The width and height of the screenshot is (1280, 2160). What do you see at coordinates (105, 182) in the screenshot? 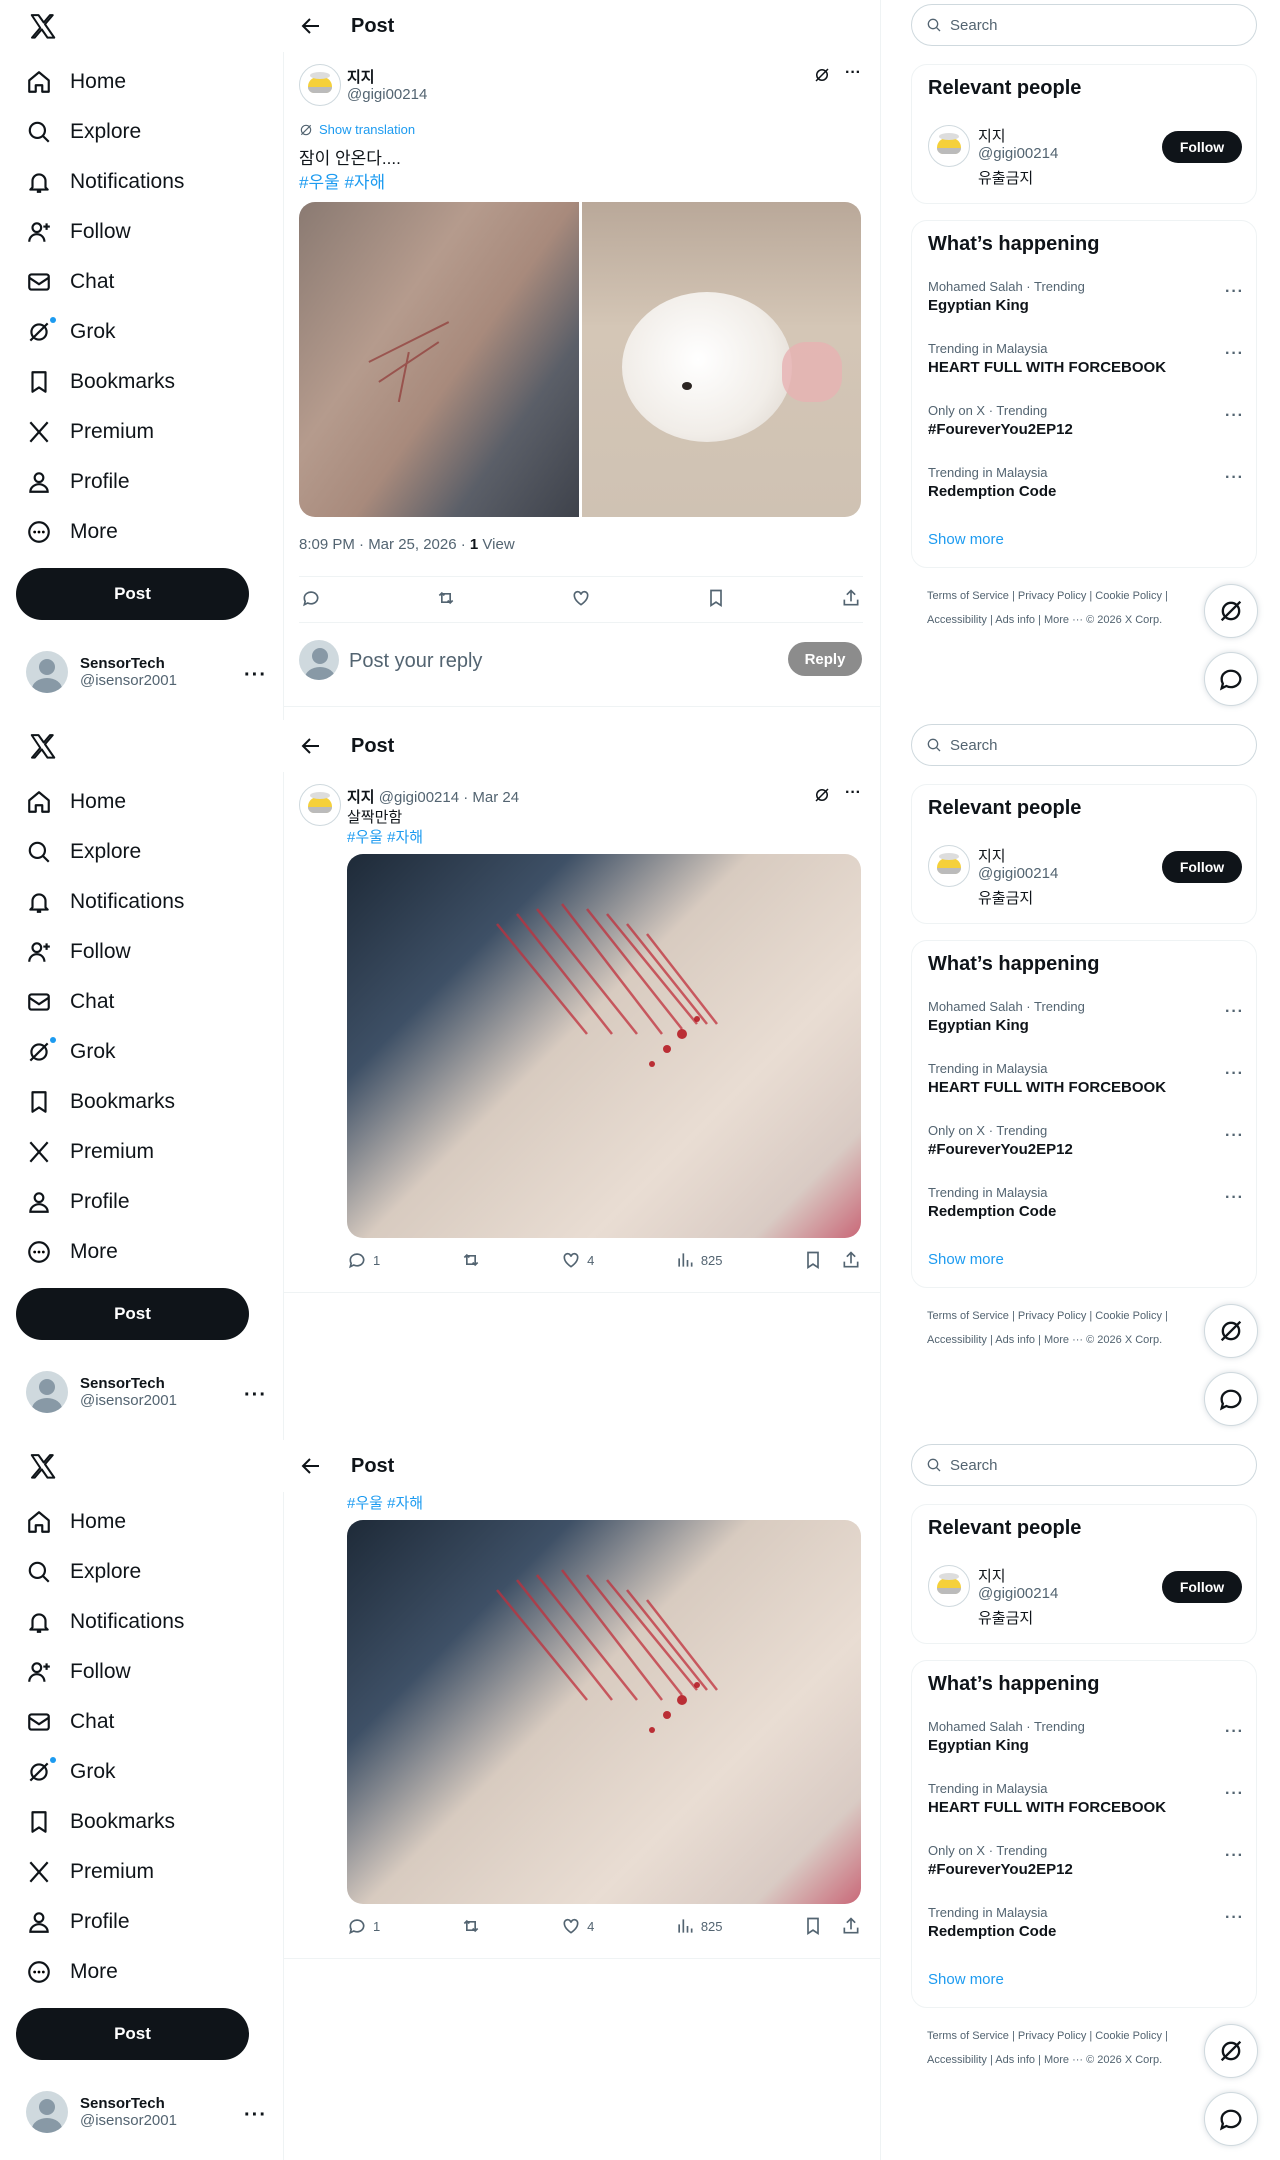
I see `nav-notifications: Notifications` at bounding box center [105, 182].